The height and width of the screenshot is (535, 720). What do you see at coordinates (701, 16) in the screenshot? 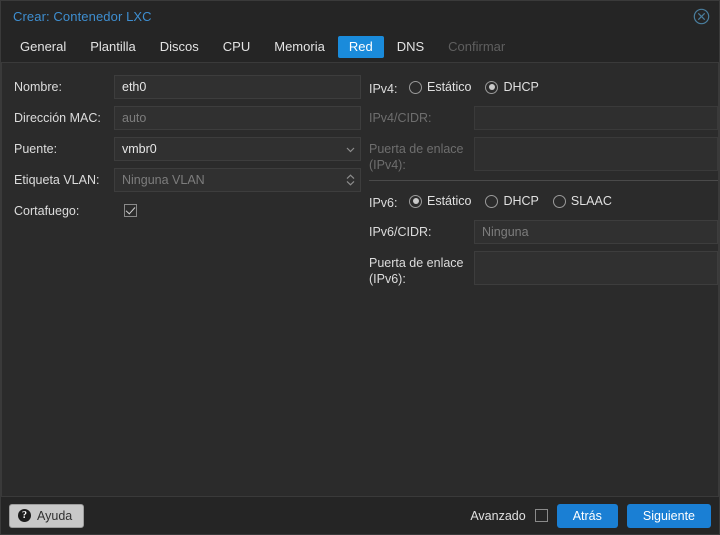
I see `close-circle-icon` at bounding box center [701, 16].